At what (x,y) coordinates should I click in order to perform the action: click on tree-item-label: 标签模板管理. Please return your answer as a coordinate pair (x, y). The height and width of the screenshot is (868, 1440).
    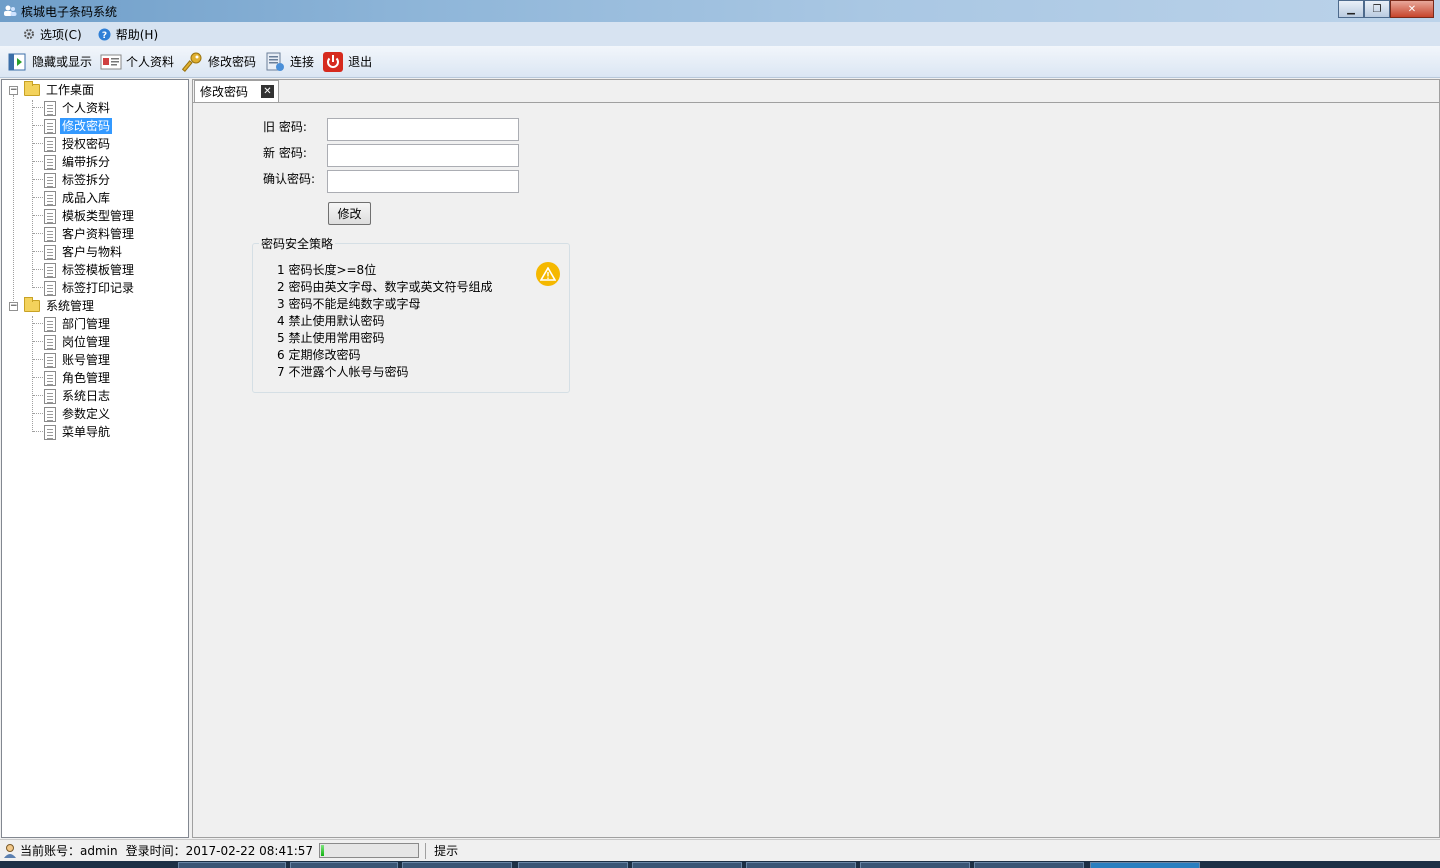
    Looking at the image, I should click on (98, 270).